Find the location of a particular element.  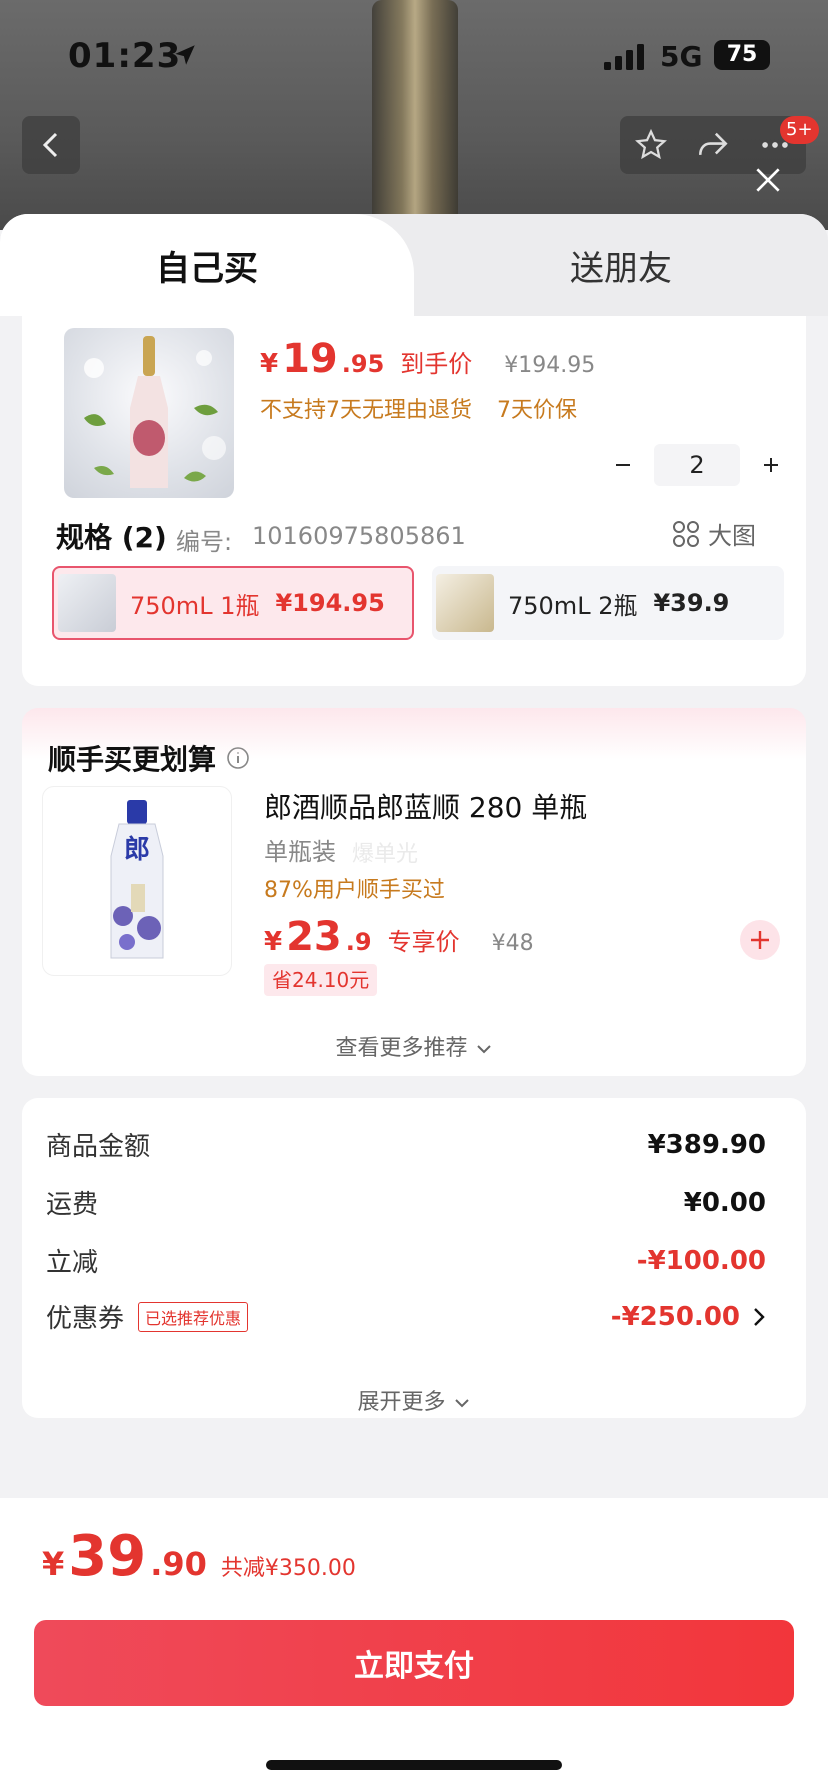

addon-title: 顺手买更划算 is located at coordinates (149, 758).